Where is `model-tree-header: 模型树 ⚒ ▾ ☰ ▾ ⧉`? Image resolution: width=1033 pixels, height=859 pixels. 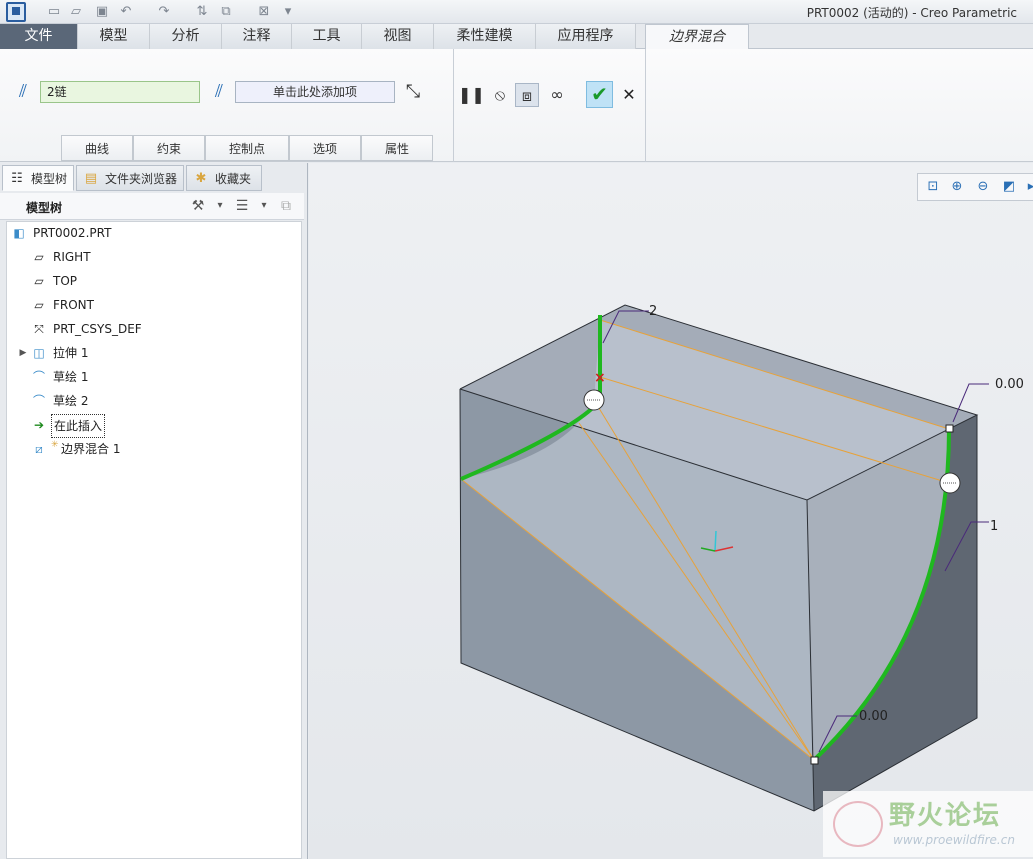
model-tree-header: 模型树 ⚒ ▾ ☰ ▾ ⧉ is located at coordinates (152, 206).